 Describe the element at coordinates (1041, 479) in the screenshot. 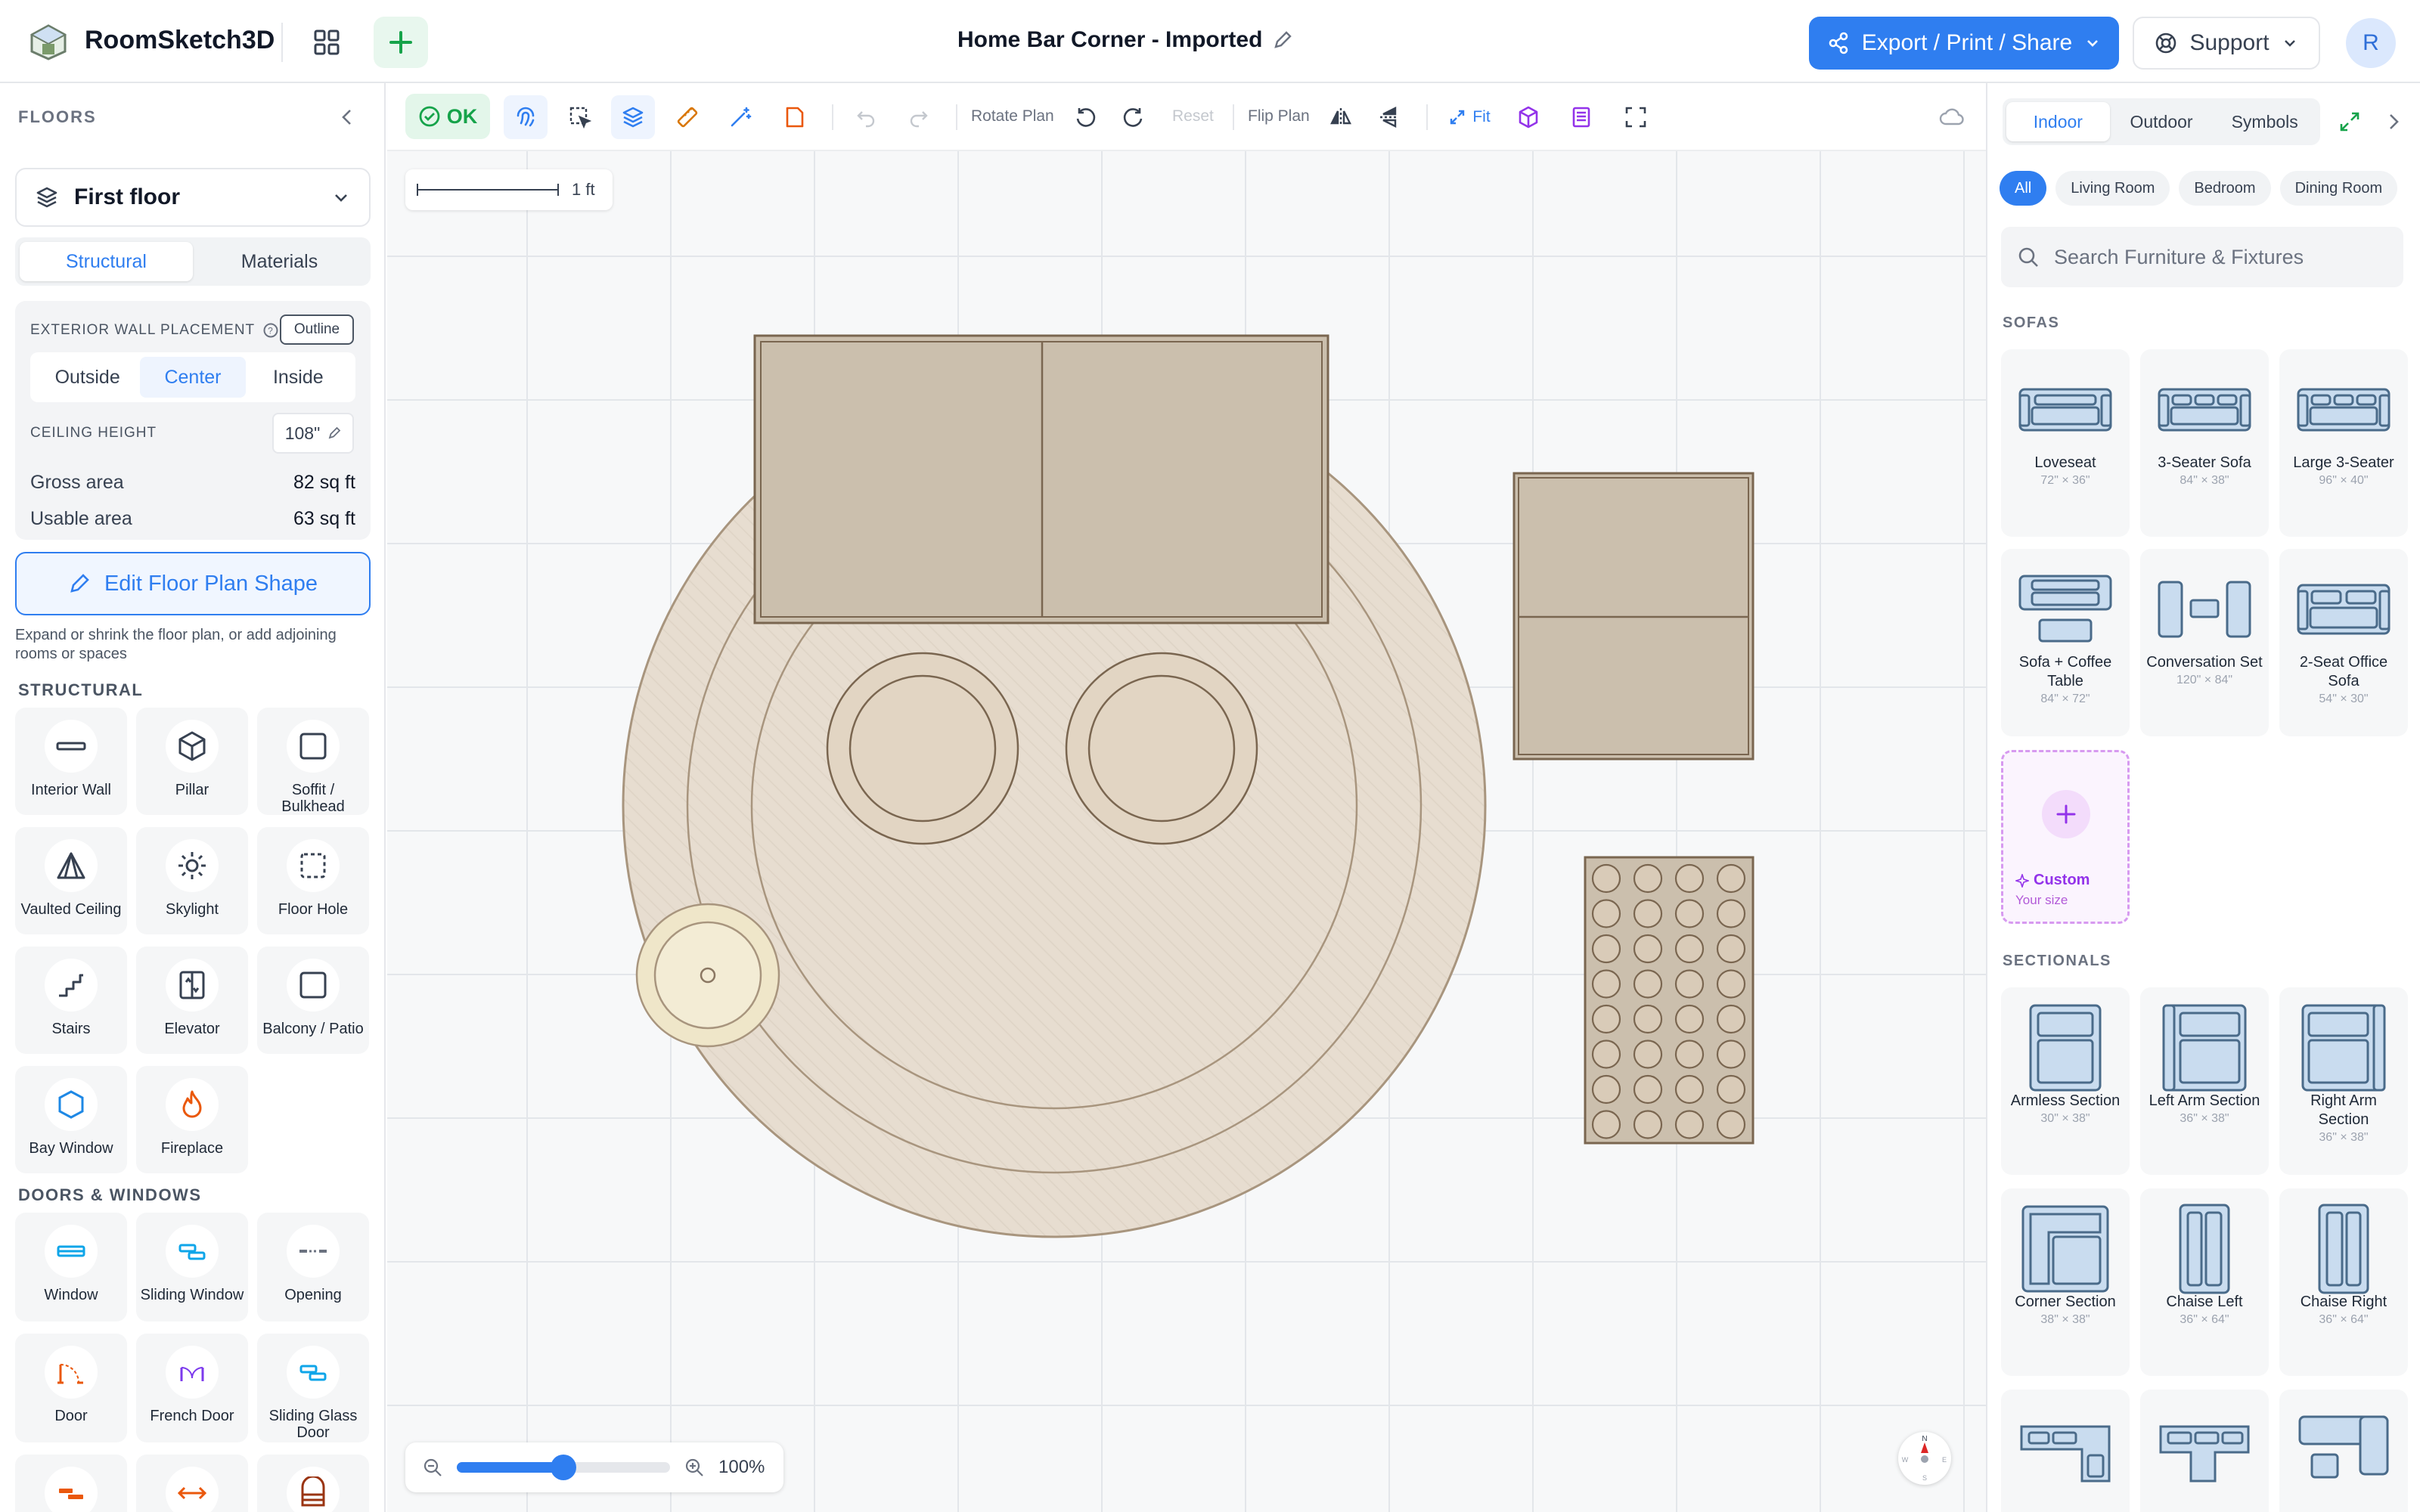

I see `bar-counter` at that location.